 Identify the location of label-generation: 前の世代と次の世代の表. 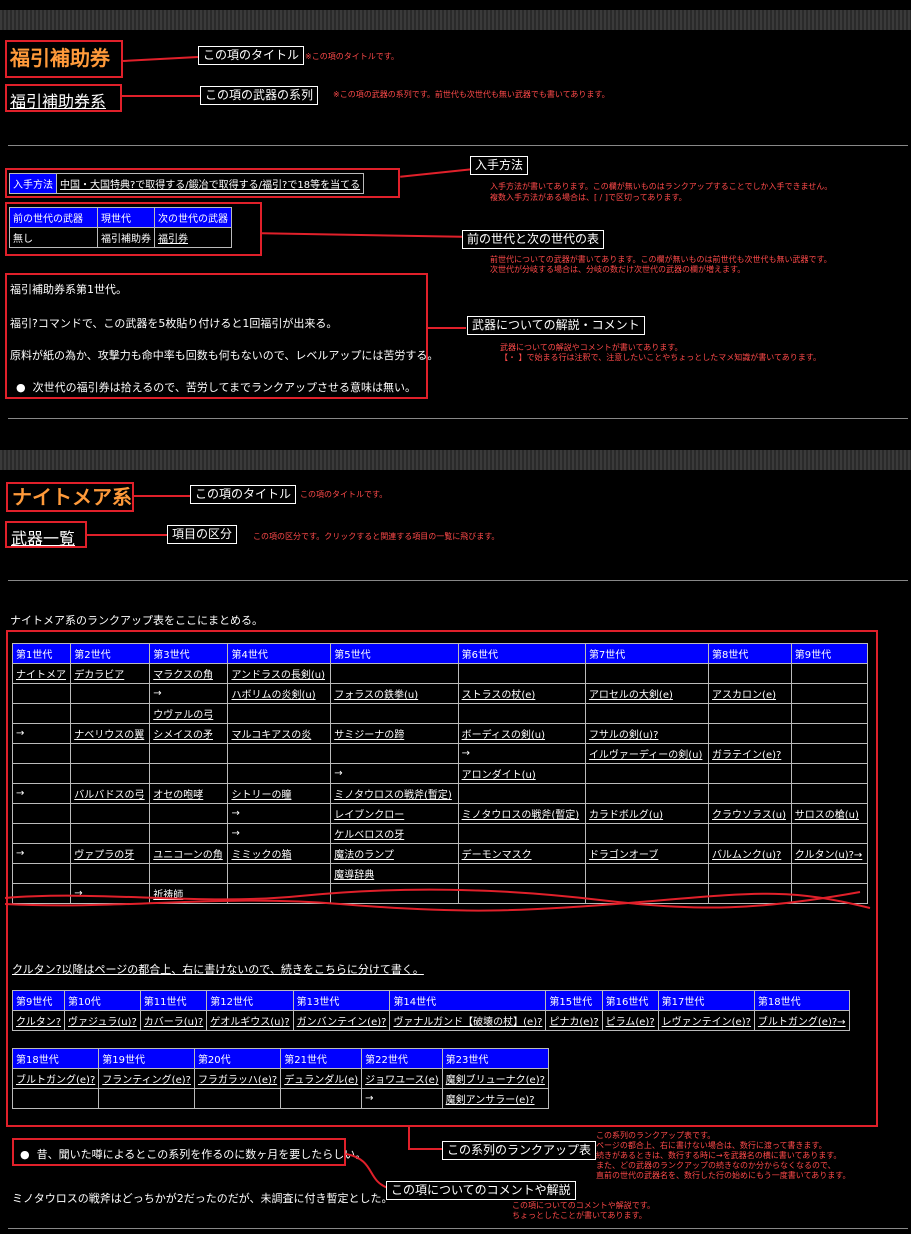
(533, 239).